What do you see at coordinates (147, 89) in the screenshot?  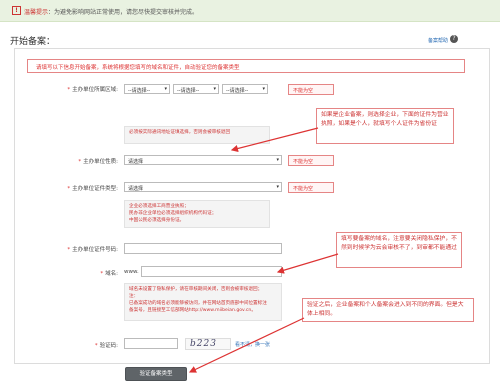 I see `province-select: --请选择-- ▾` at bounding box center [147, 89].